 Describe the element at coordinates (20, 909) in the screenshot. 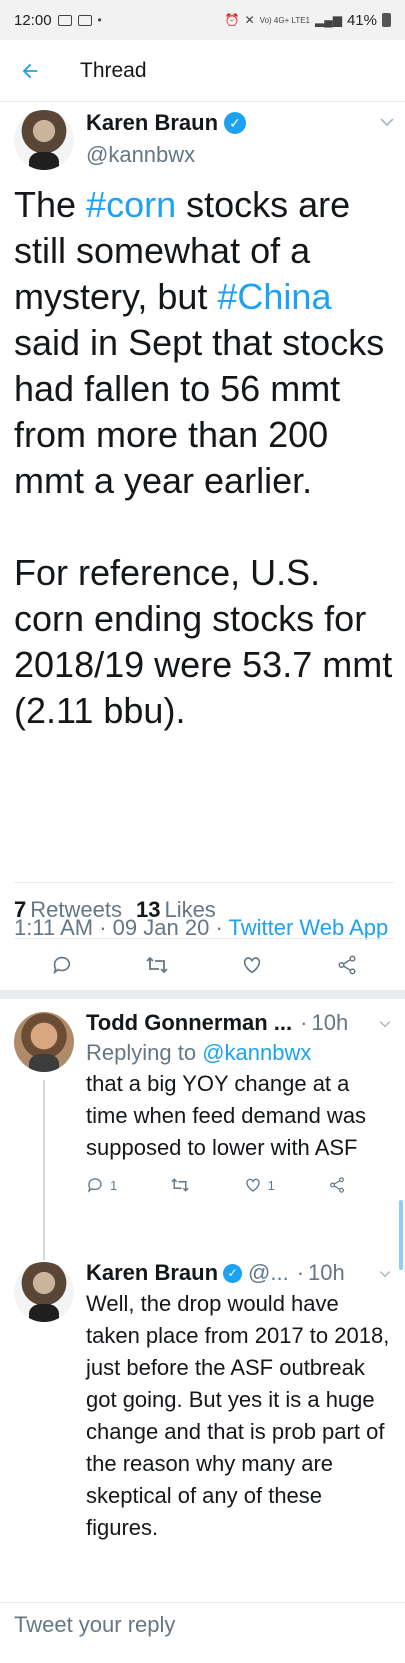

I see `retweets-count: 7` at that location.